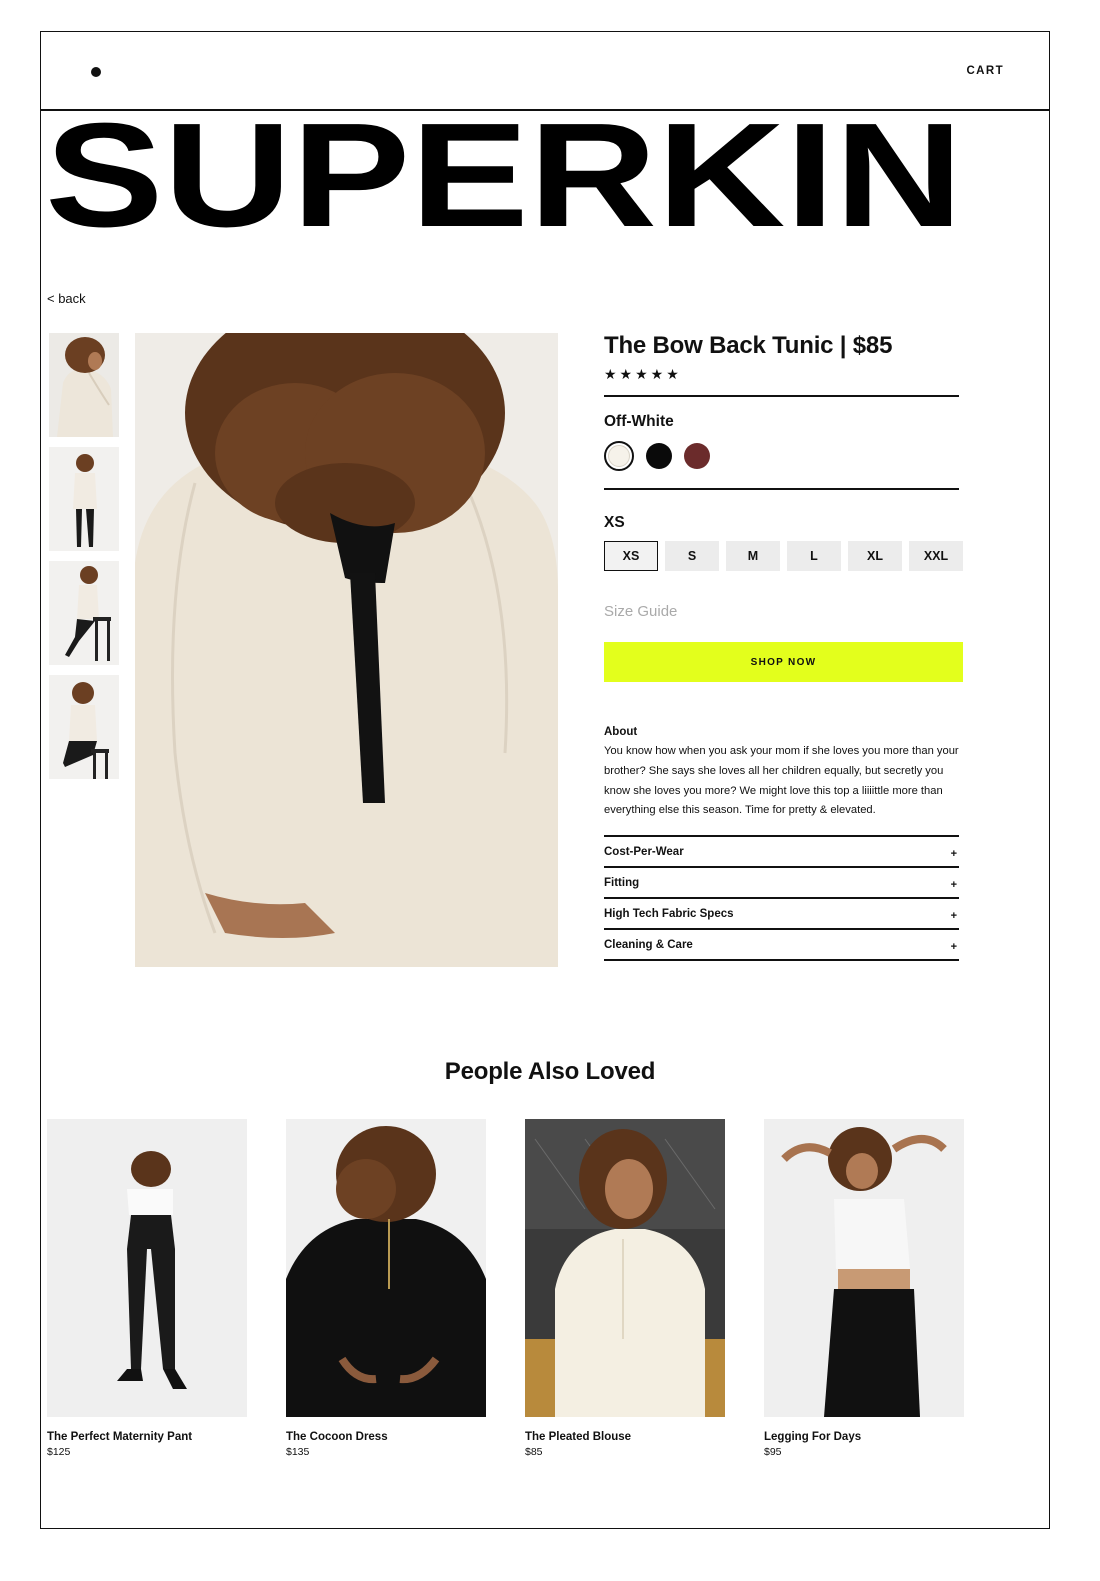  I want to click on accordion-label: Fitting, so click(622, 882).